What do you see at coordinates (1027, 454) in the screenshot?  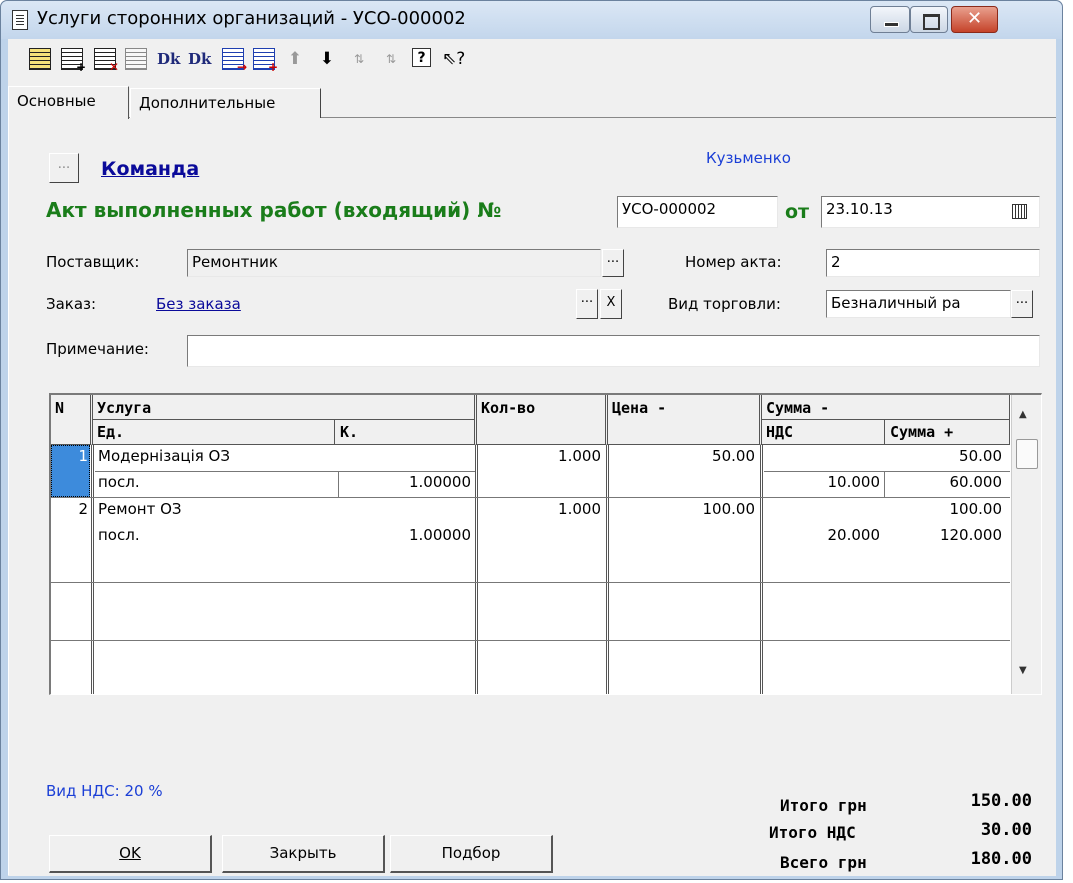 I see `scroll-thumb` at bounding box center [1027, 454].